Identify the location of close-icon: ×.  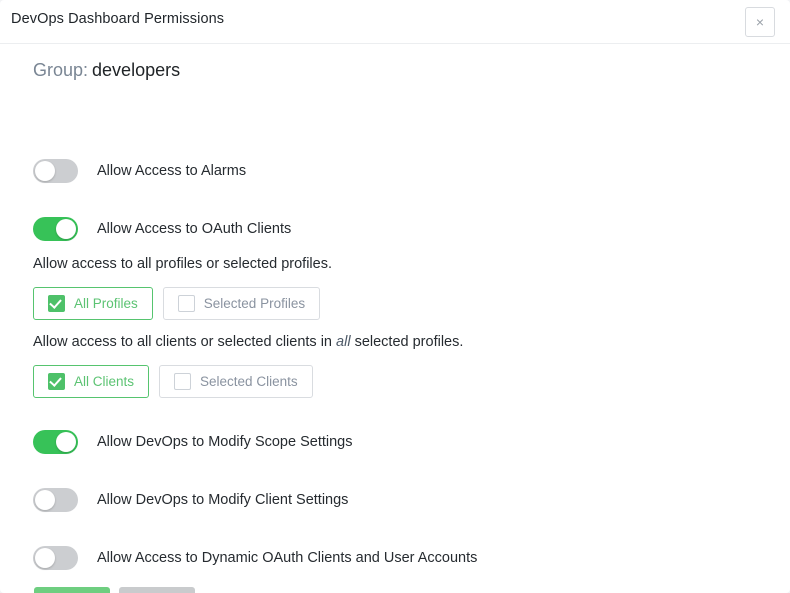
(760, 22).